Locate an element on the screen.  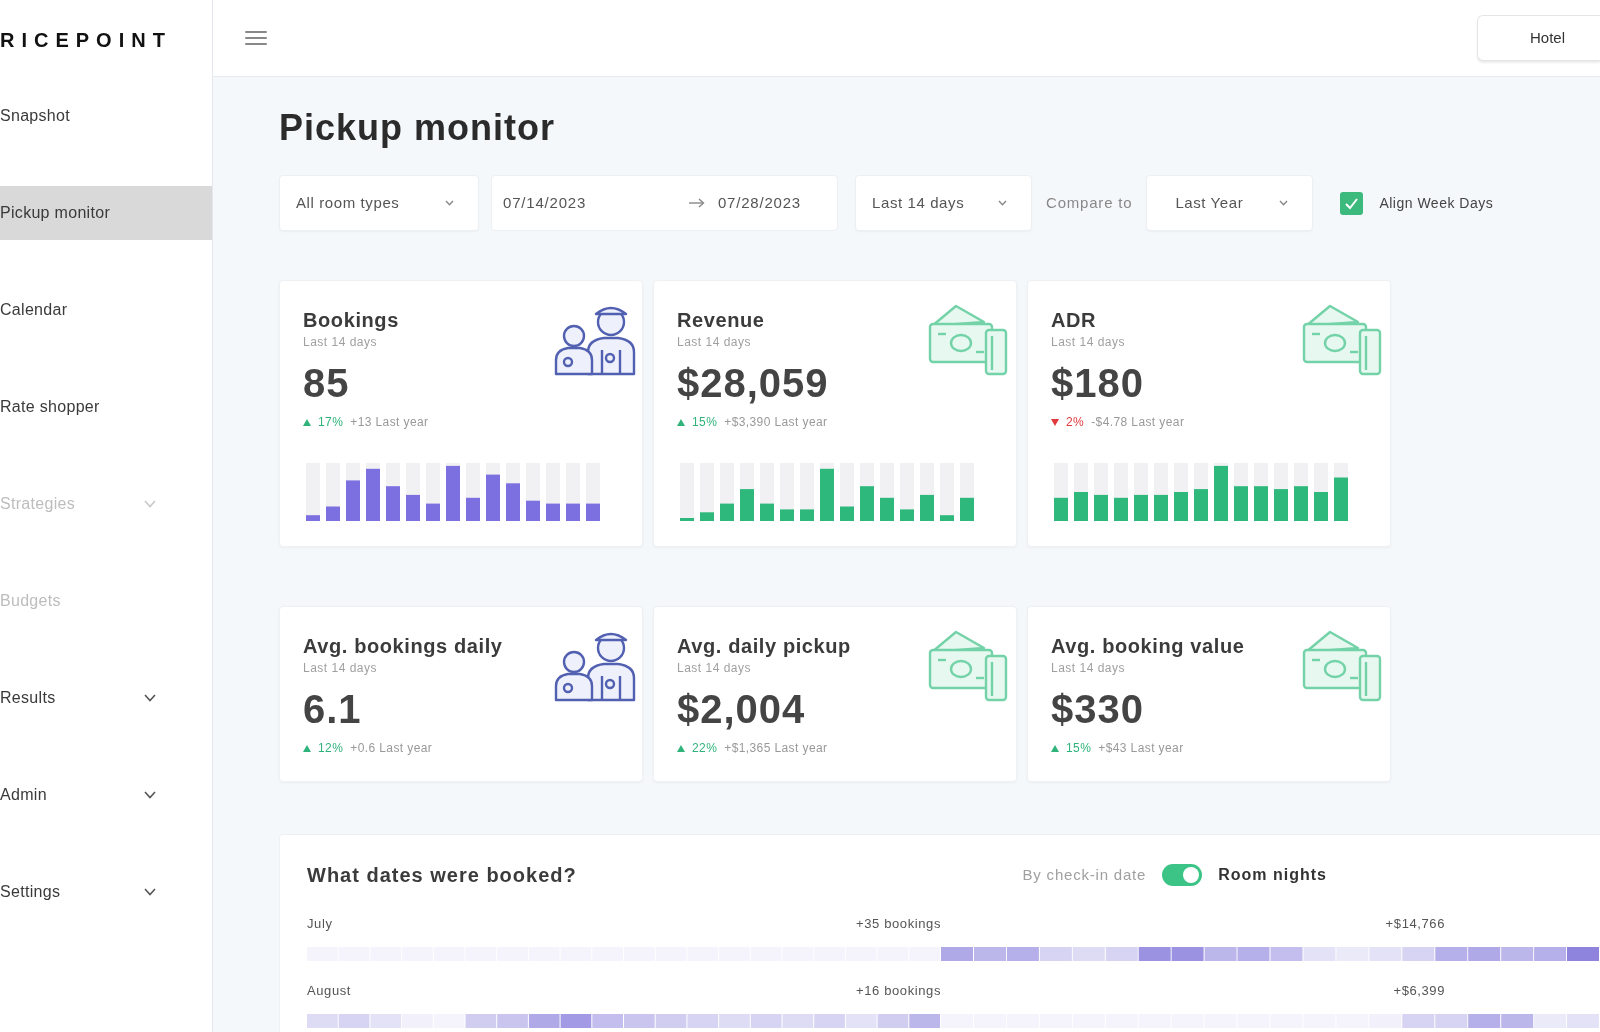
room-type-select: All room types is located at coordinates (379, 203).